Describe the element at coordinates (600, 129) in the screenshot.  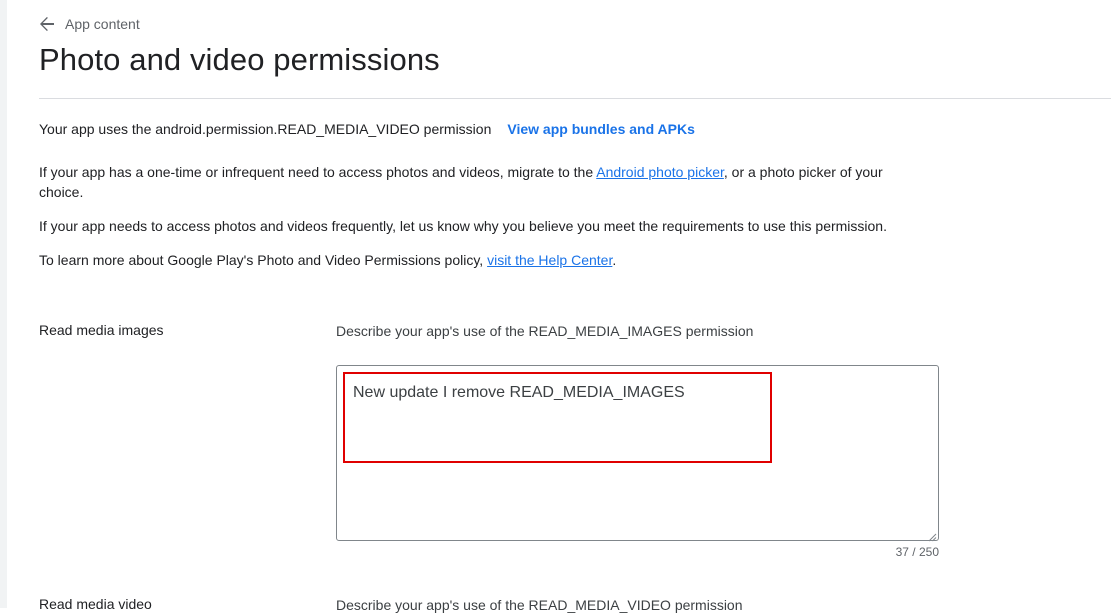
I see `view-app-bundles-link: View app bundles and APKs` at that location.